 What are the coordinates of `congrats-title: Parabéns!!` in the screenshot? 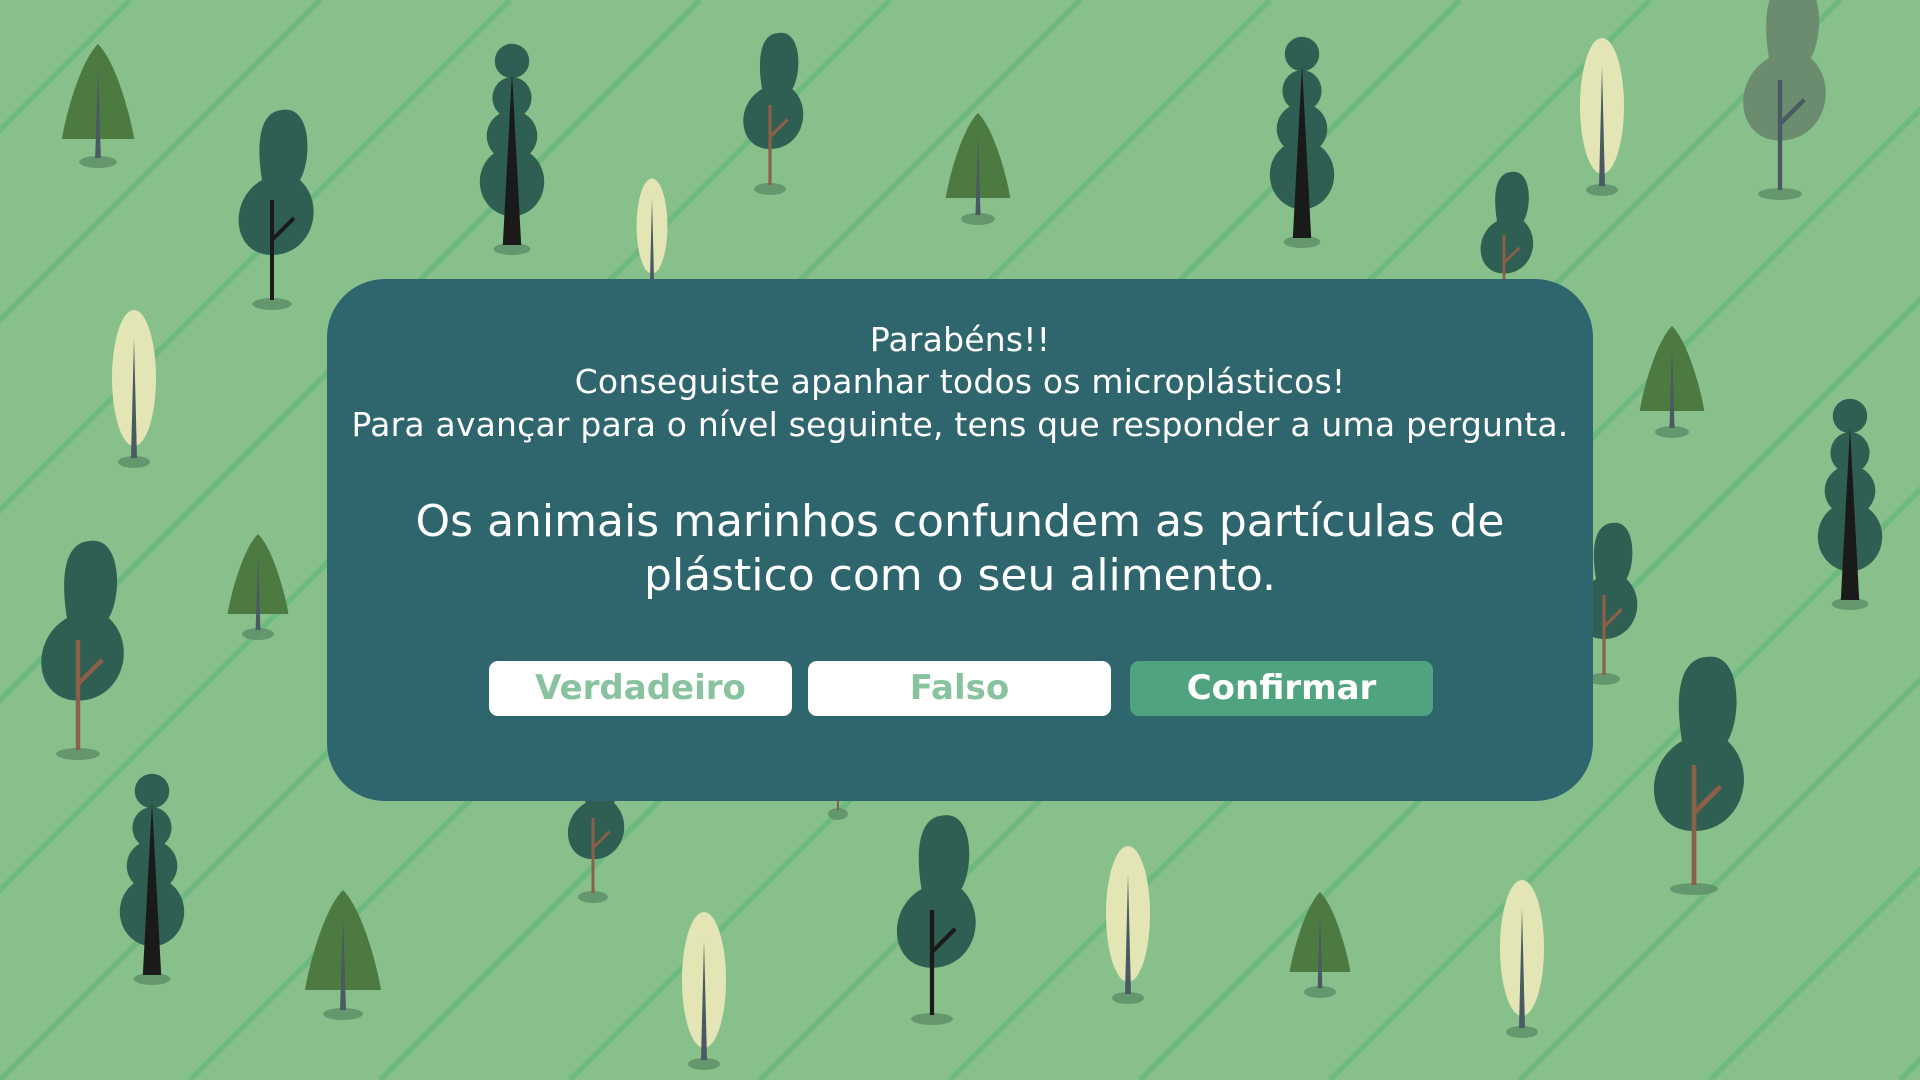 It's located at (960, 339).